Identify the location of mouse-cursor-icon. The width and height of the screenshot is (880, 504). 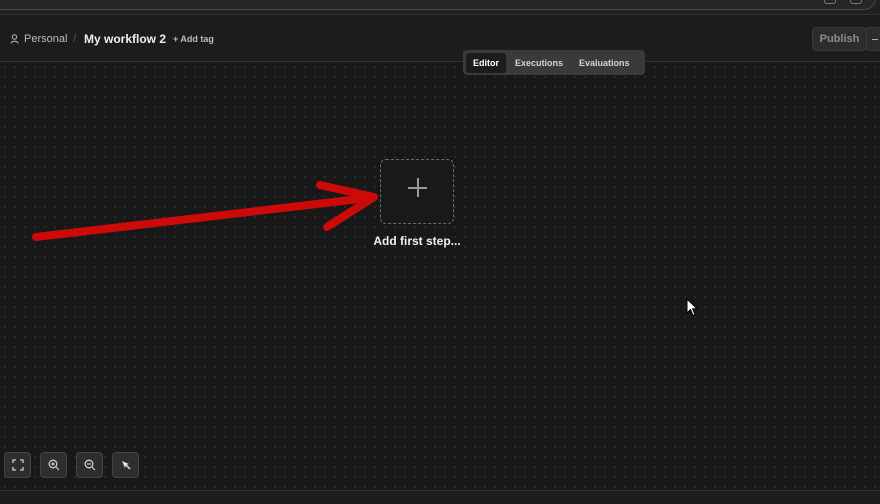
(692, 307).